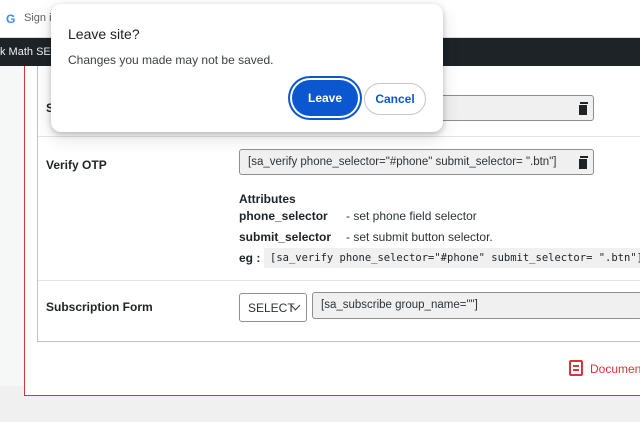  I want to click on document-icon, so click(576, 368).